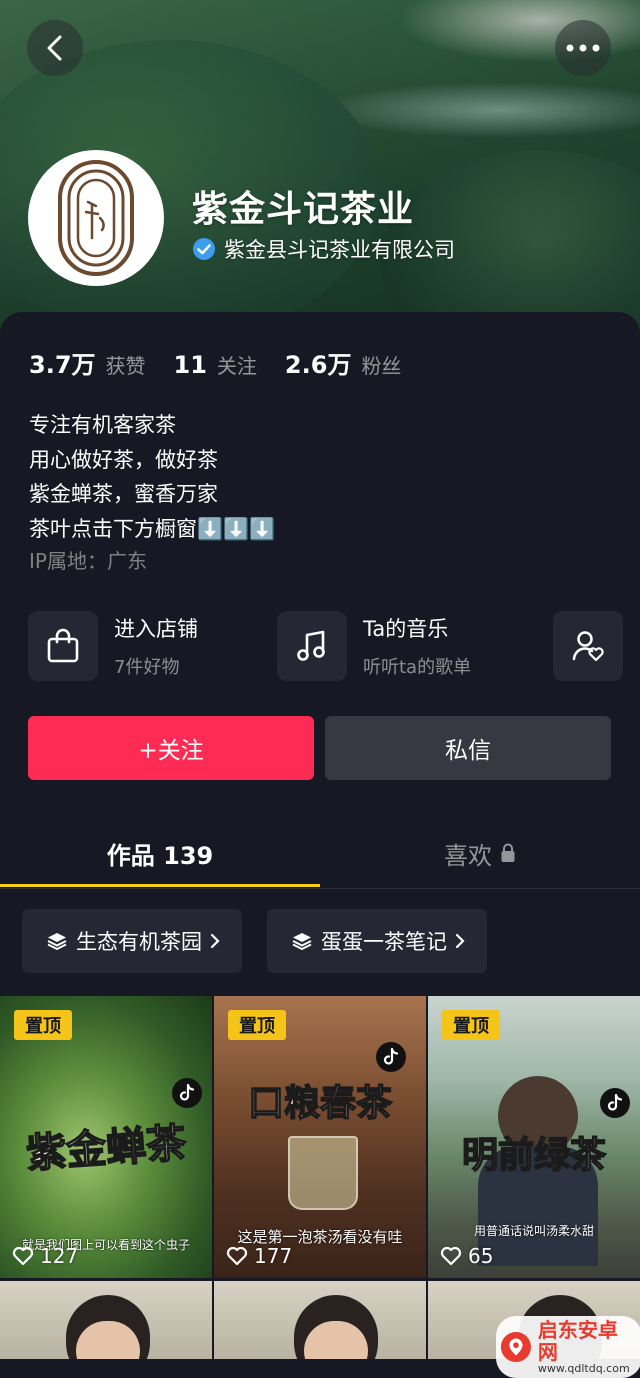 The height and width of the screenshot is (1378, 640). I want to click on tea-glass, so click(323, 1173).